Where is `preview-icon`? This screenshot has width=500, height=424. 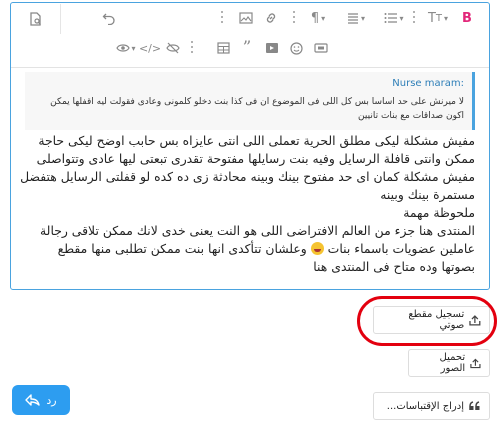
preview-icon is located at coordinates (35, 19).